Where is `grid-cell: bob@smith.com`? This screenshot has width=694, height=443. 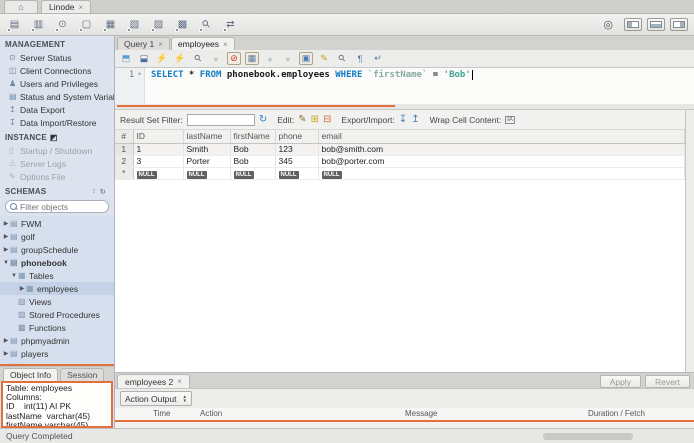
grid-cell: bob@smith.com is located at coordinates (501, 149).